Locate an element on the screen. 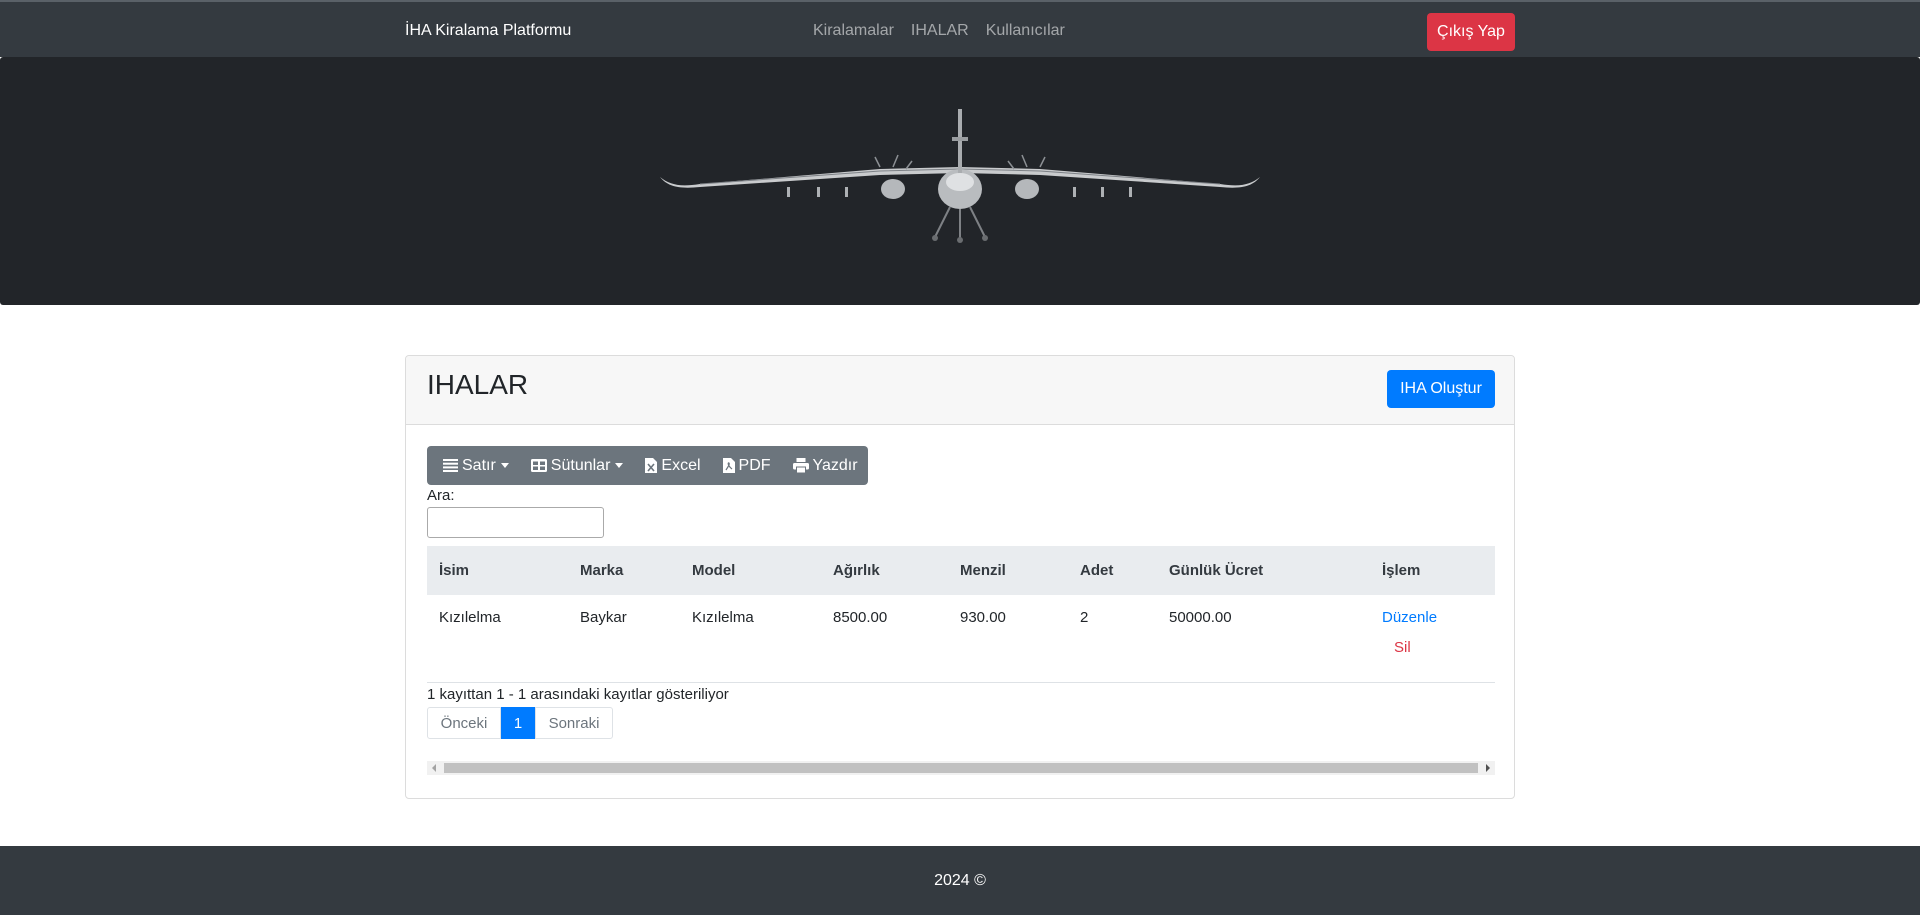 The width and height of the screenshot is (1920, 915). delete-link: Sil is located at coordinates (1438, 647).